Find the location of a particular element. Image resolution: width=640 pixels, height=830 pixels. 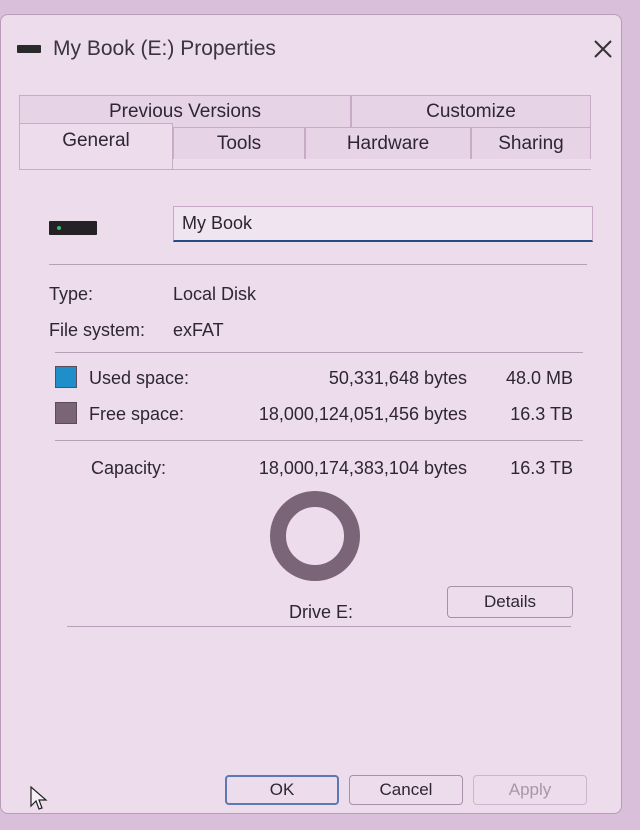

capacity-label: Capacity: is located at coordinates (129, 468).